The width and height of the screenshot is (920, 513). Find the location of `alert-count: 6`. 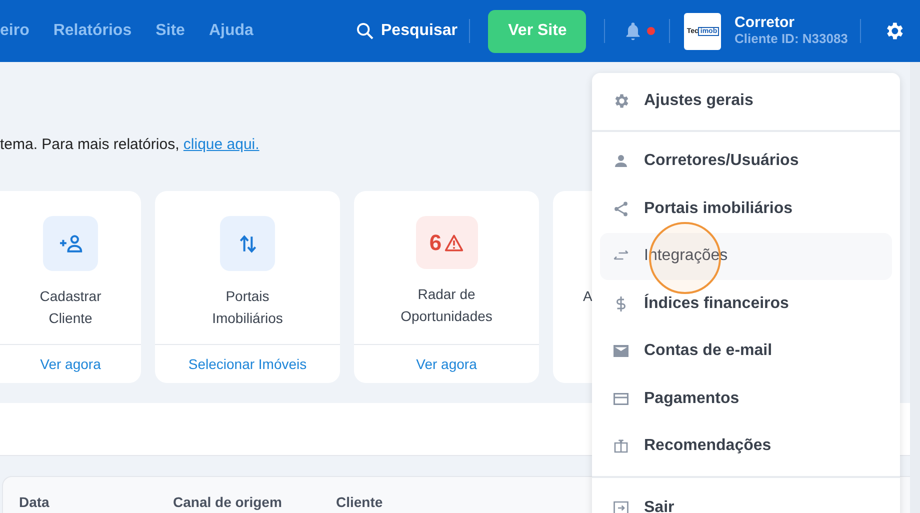

alert-count: 6 is located at coordinates (435, 243).